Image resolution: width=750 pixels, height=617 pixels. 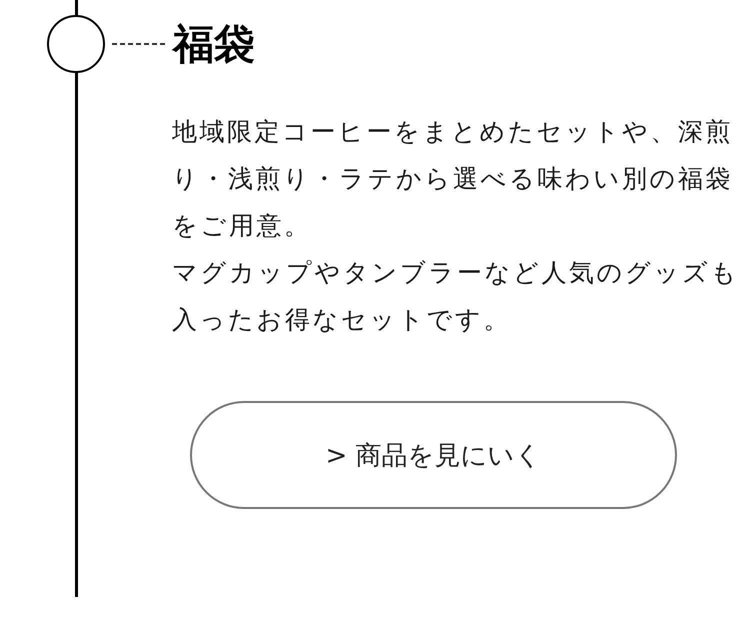 I want to click on dashed-connector, so click(x=139, y=44).